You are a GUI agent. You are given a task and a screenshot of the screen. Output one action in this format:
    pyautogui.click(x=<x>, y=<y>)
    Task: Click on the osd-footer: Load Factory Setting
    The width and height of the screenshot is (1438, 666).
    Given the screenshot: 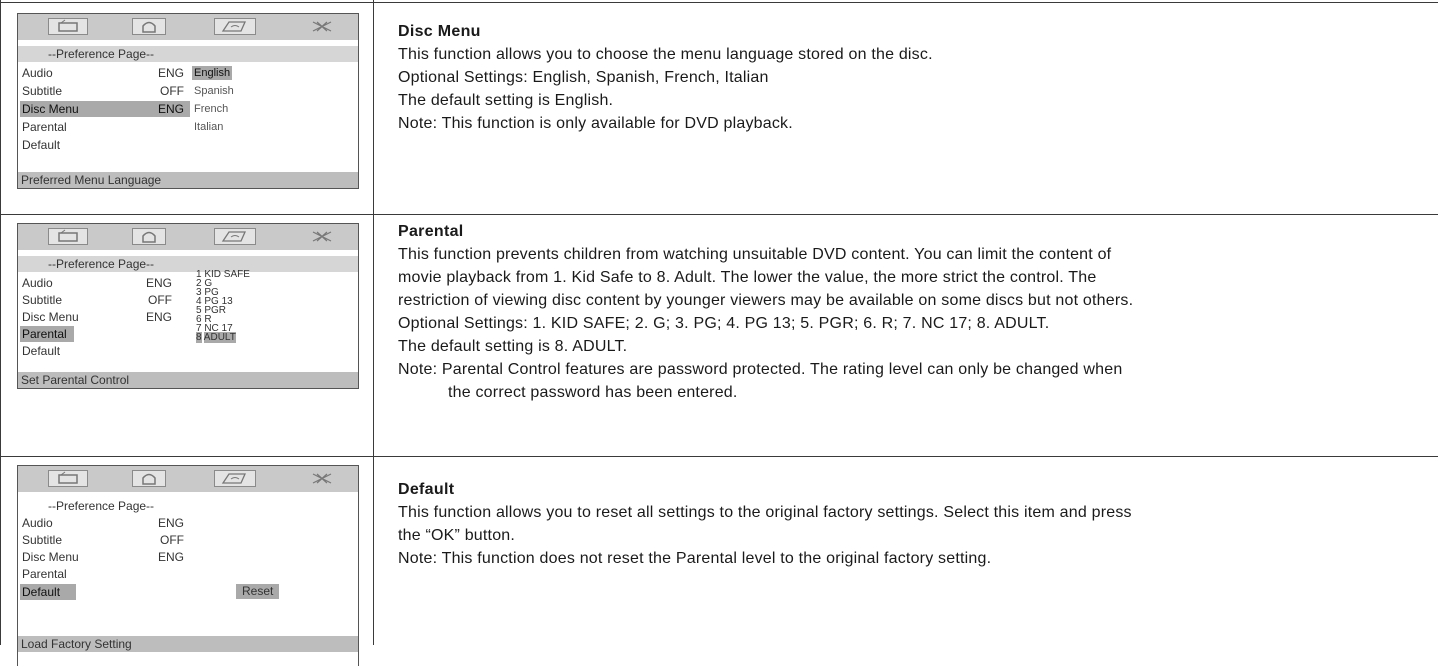 What is the action you would take?
    pyautogui.click(x=188, y=644)
    